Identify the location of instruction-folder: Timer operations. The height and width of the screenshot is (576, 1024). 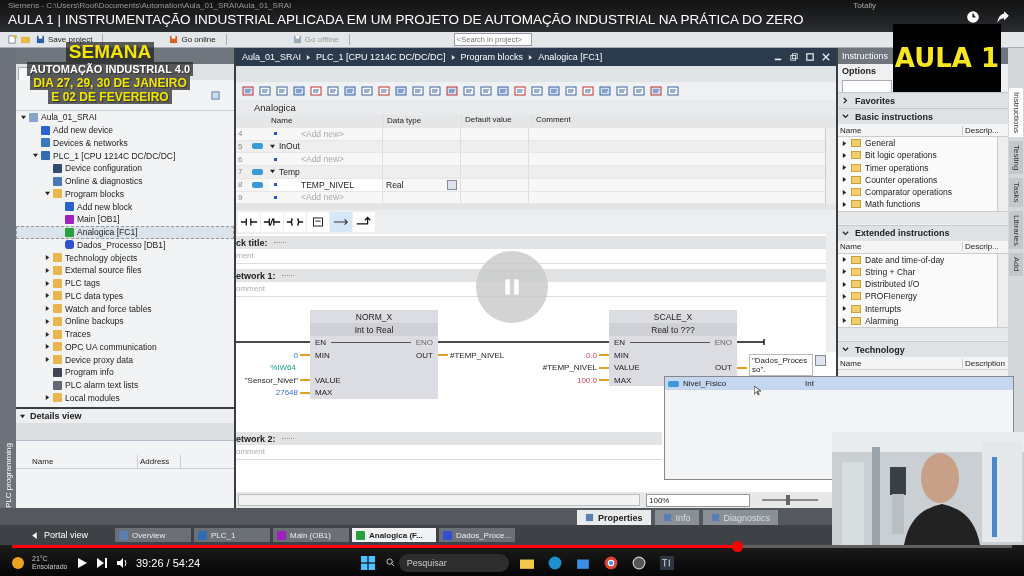
(917, 167).